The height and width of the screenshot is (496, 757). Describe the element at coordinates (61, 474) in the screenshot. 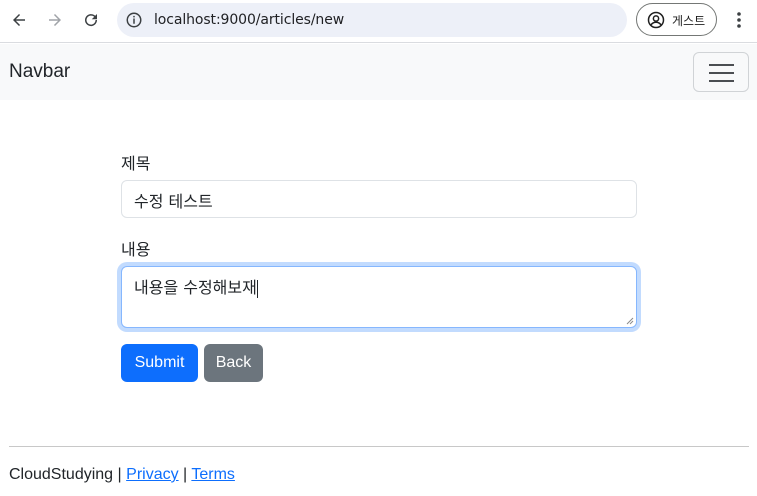

I see `footer-brand: CloudStudying` at that location.